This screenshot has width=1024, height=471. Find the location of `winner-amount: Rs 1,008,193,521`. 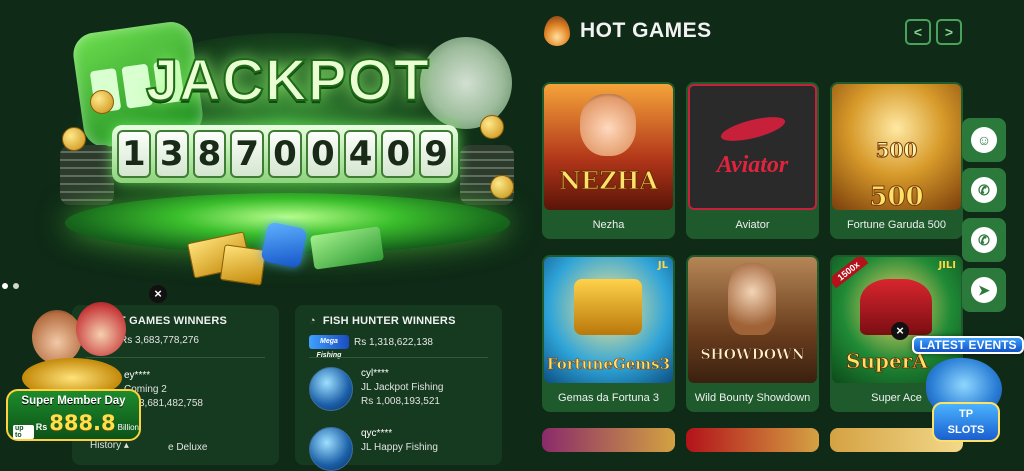

winner-amount: Rs 1,008,193,521 is located at coordinates (400, 401).